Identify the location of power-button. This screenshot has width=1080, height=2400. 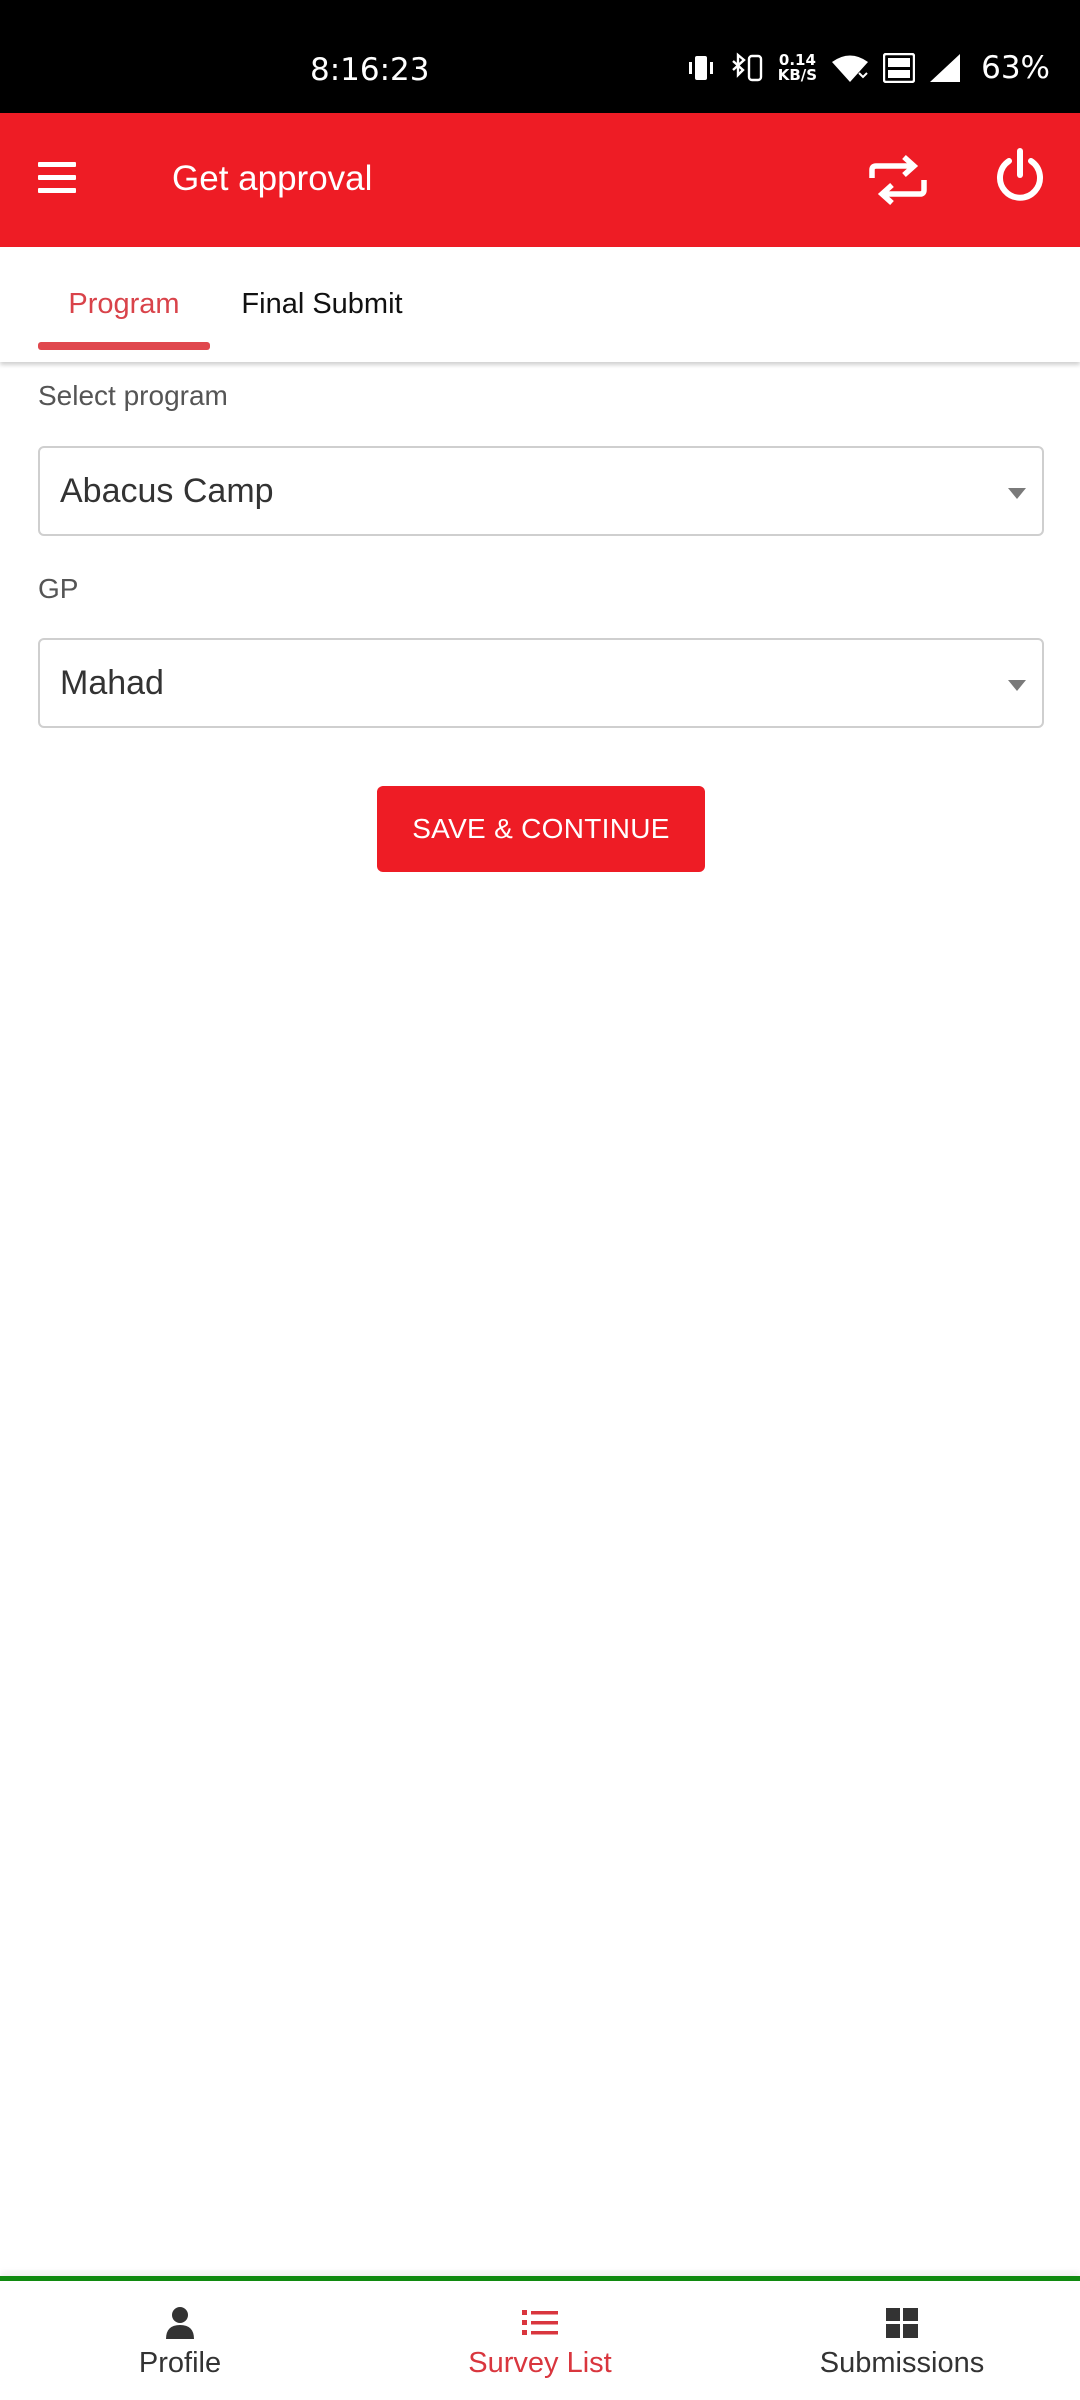
(1020, 177).